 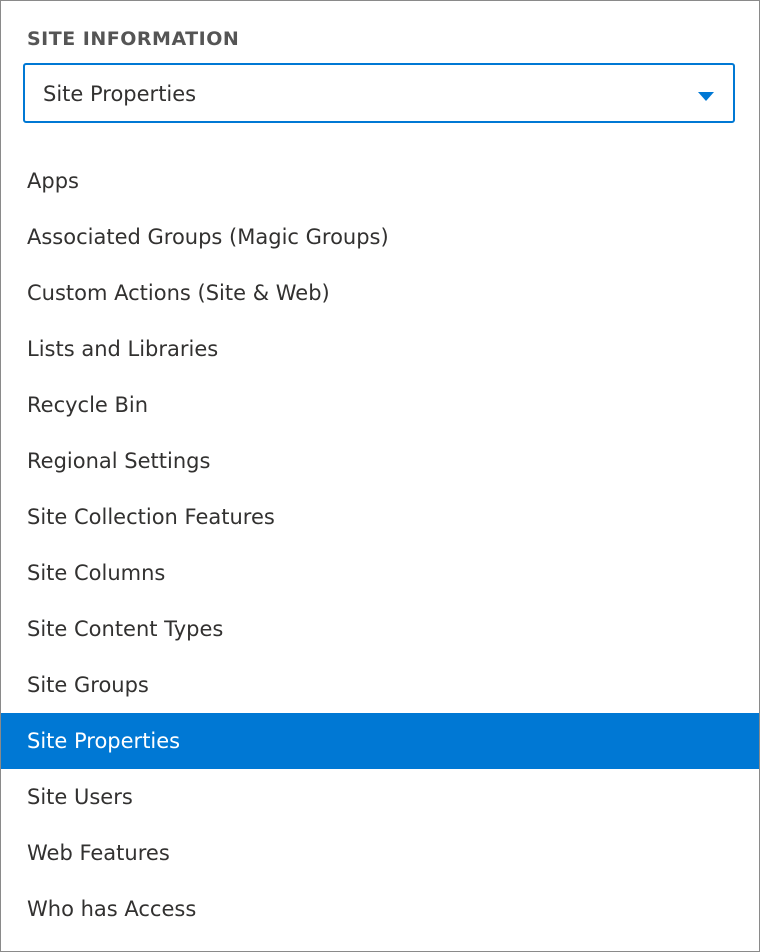 I want to click on option-site-properties: Site Properties, so click(x=380, y=741).